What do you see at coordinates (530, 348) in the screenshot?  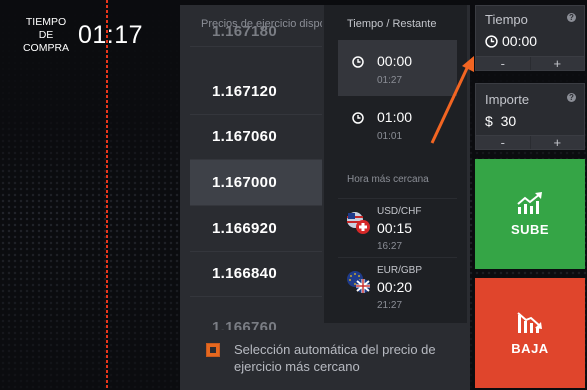 I see `down-button-label: BAJA` at bounding box center [530, 348].